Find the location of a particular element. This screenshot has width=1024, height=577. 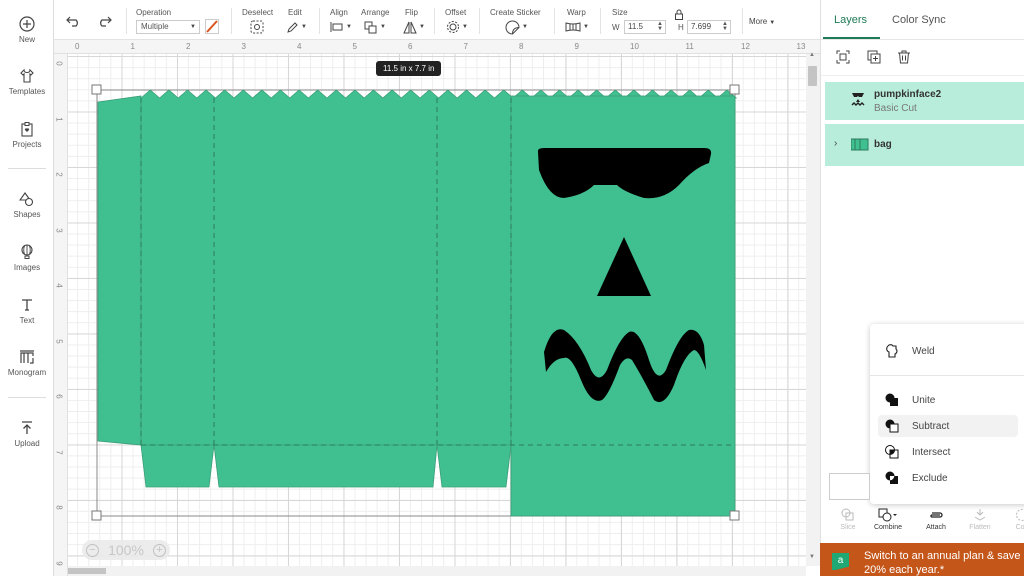

zoom-out-button: − is located at coordinates (92, 550).